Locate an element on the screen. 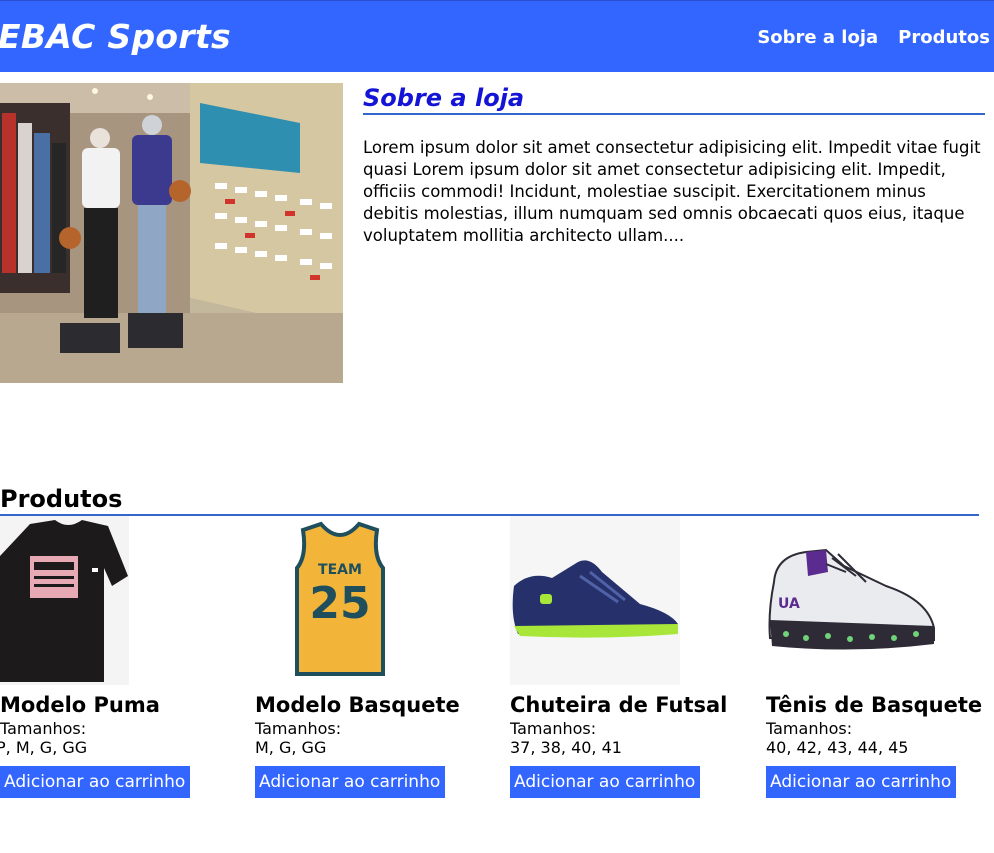  about-title: Sobre a loja is located at coordinates (674, 99).